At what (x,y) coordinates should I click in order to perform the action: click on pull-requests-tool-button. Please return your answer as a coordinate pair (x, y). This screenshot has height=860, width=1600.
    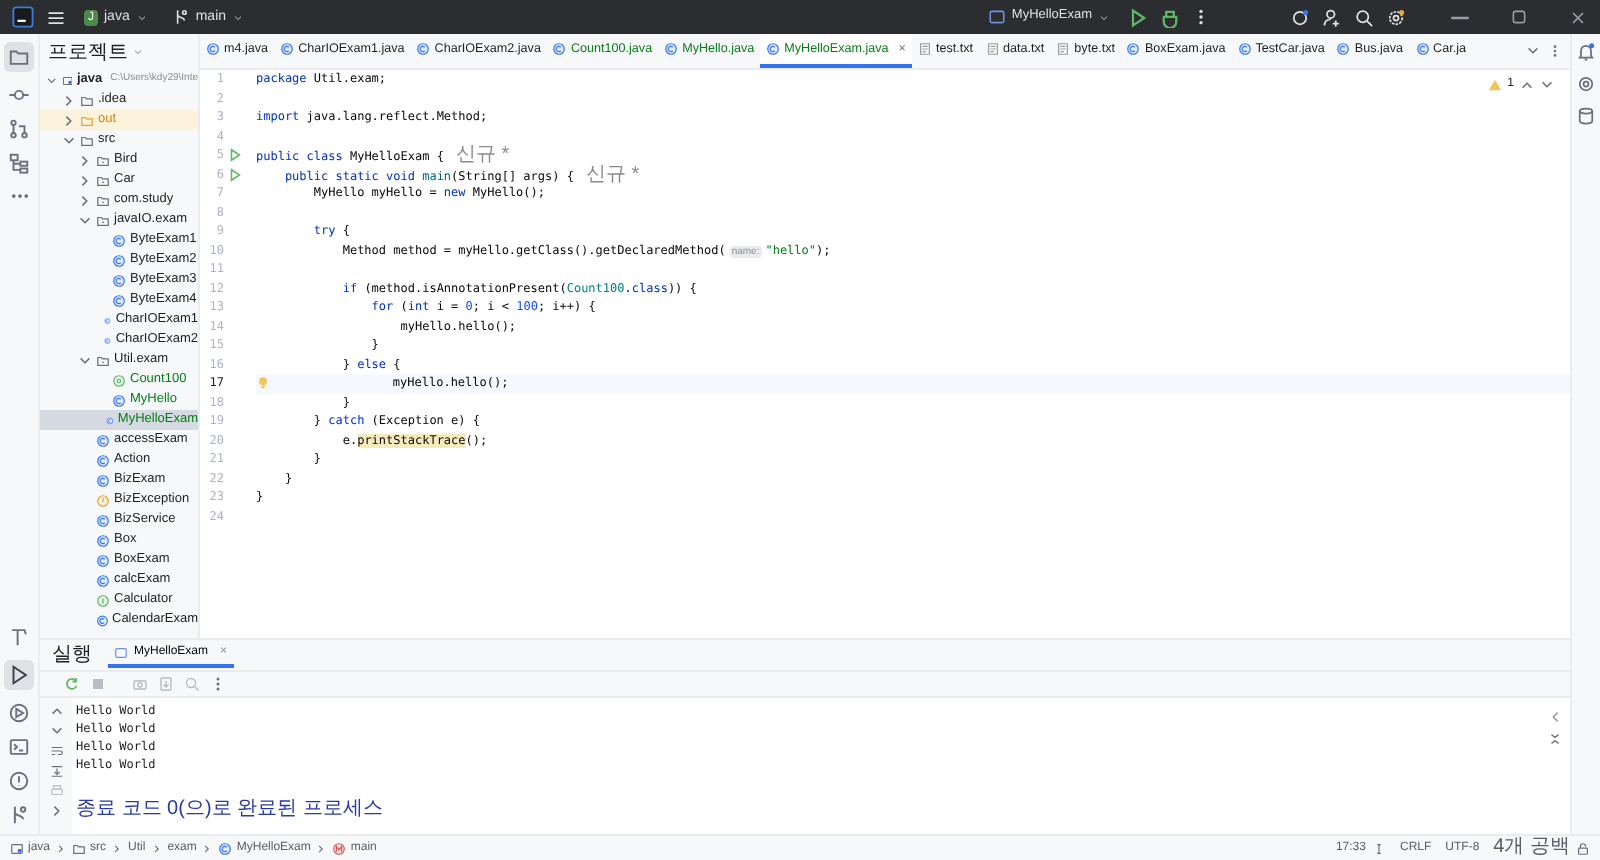
    Looking at the image, I should click on (19, 129).